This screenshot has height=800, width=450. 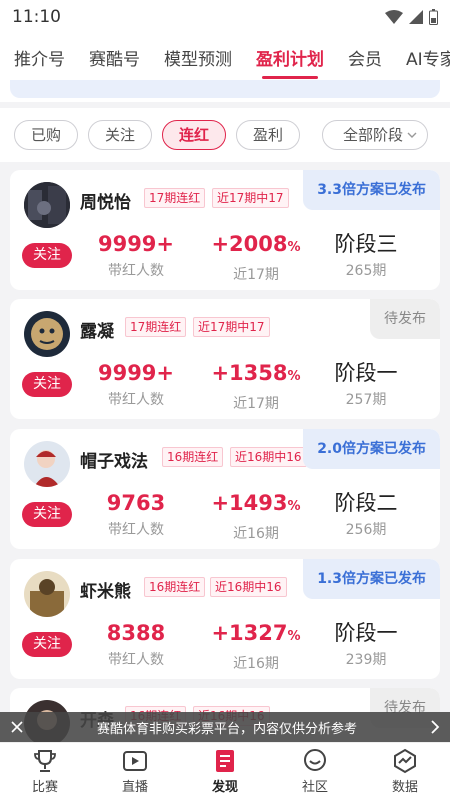 I want to click on stat-stage: 阶段二 256期, so click(x=366, y=514).